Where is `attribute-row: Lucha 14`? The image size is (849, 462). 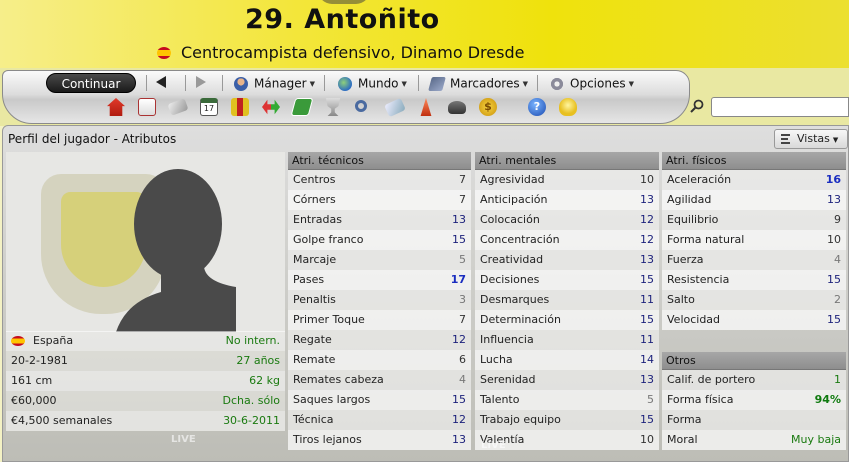 attribute-row: Lucha 14 is located at coordinates (567, 360).